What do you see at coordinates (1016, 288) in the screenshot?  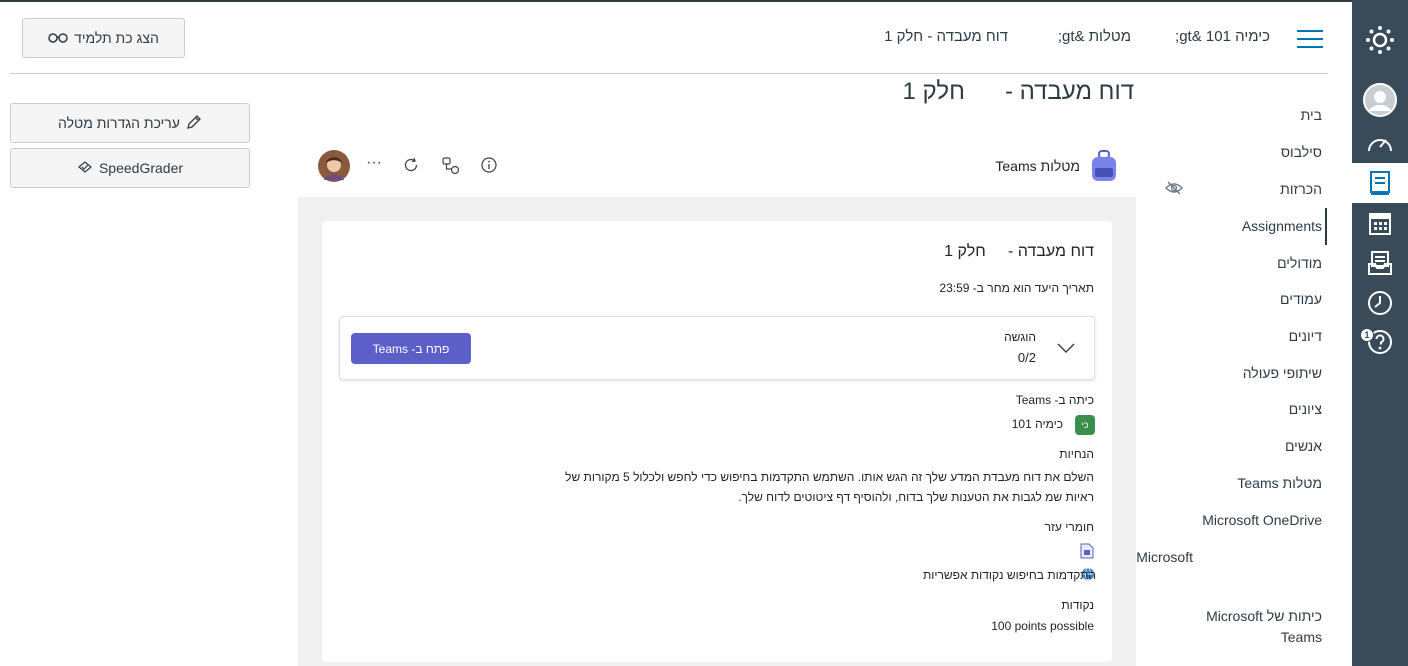 I see `due-date-text: תאריך היעד הוא מחר ב- 23:59` at bounding box center [1016, 288].